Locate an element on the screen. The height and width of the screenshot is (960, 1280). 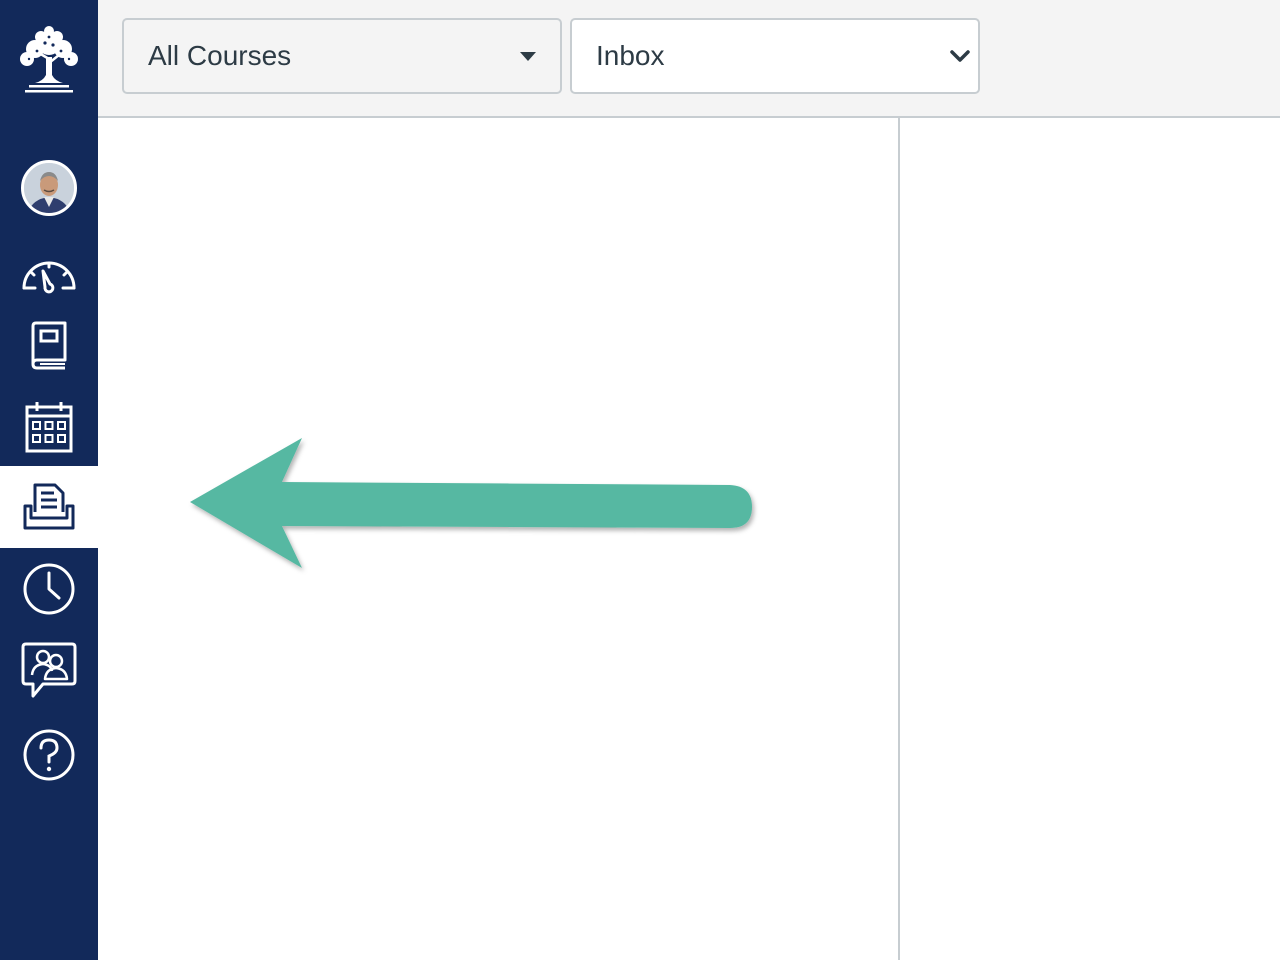
nav-dashboard is located at coordinates (49, 274).